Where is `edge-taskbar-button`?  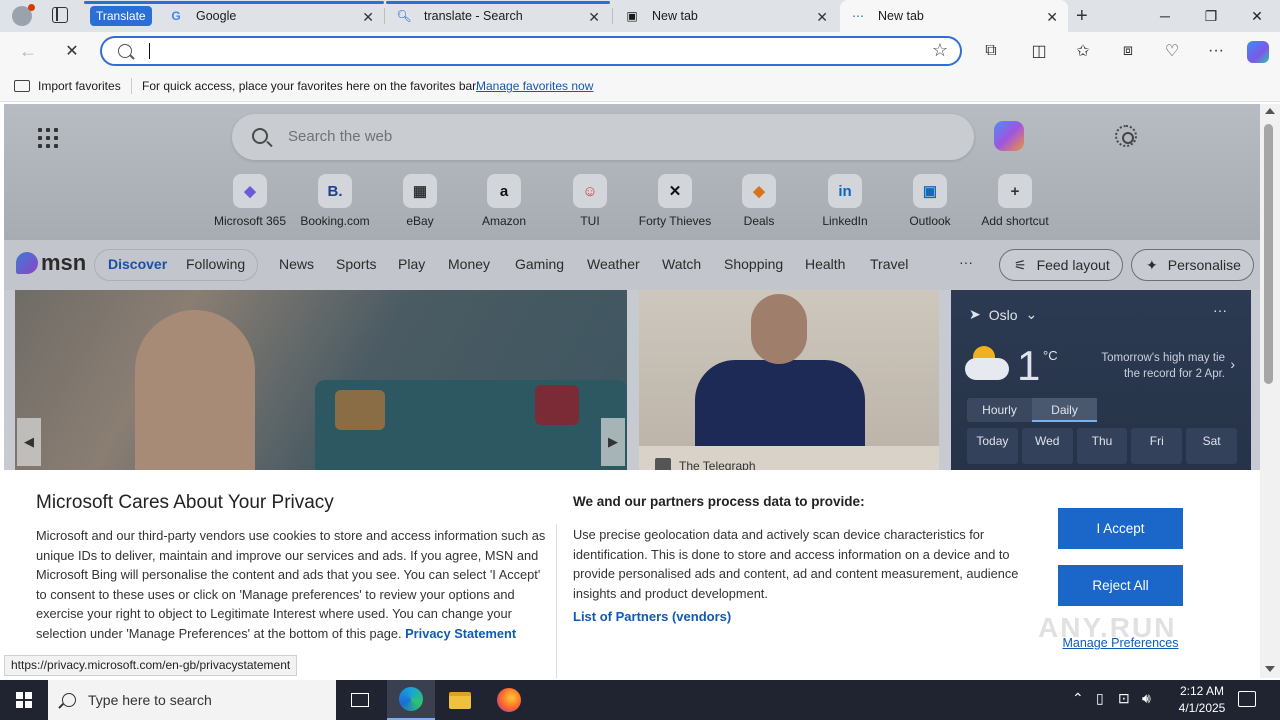 edge-taskbar-button is located at coordinates (411, 700).